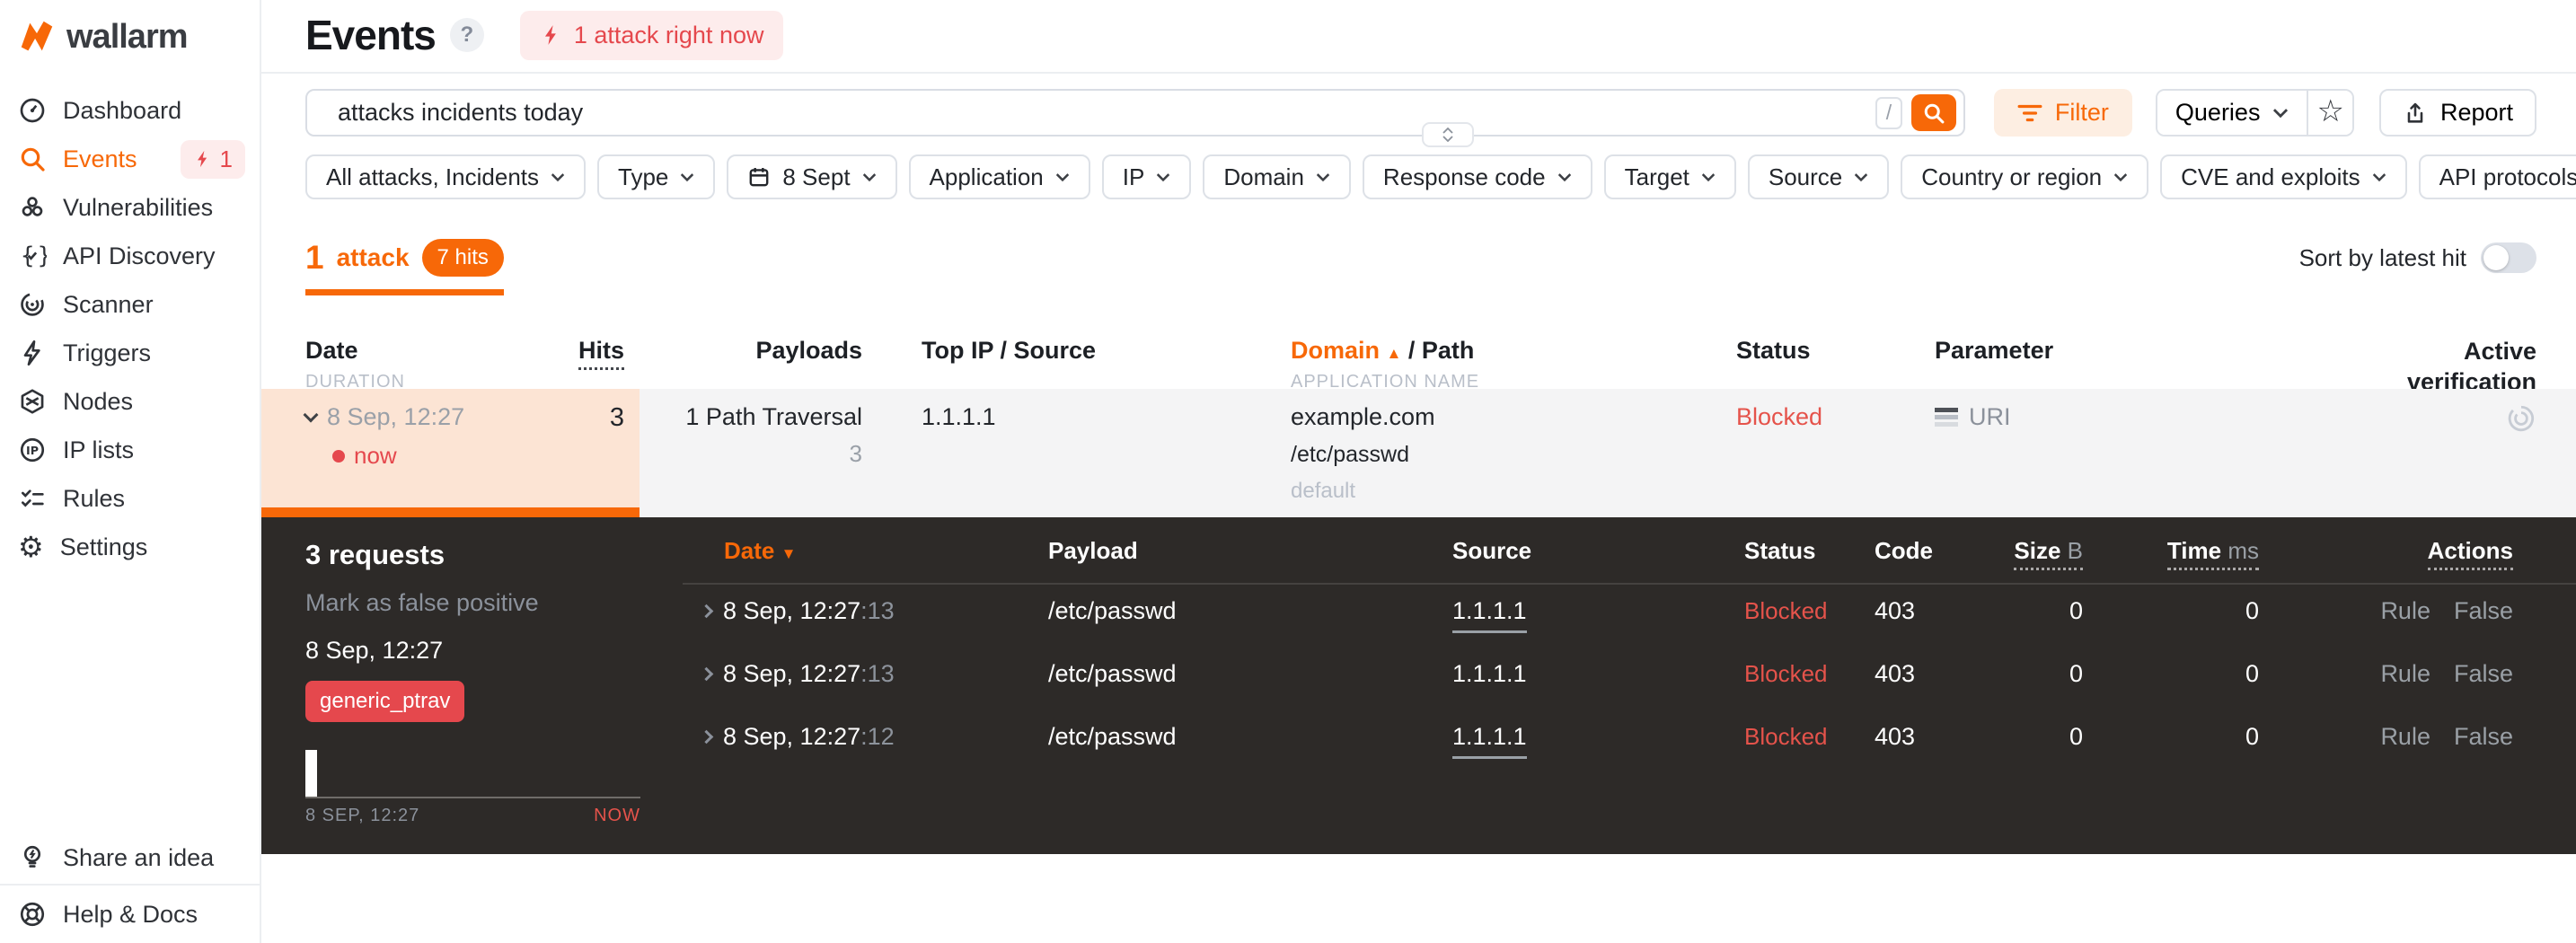  Describe the element at coordinates (1106, 113) in the screenshot. I see `search-input` at that location.